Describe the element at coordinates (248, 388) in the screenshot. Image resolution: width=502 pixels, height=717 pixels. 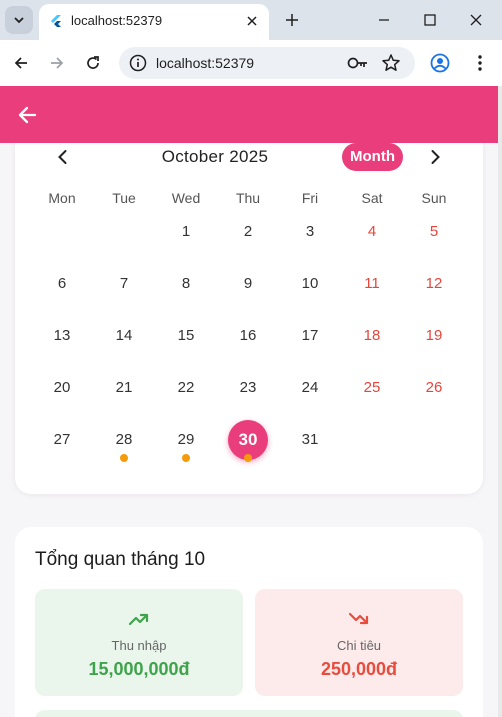
I see `calendar-day: 23` at that location.